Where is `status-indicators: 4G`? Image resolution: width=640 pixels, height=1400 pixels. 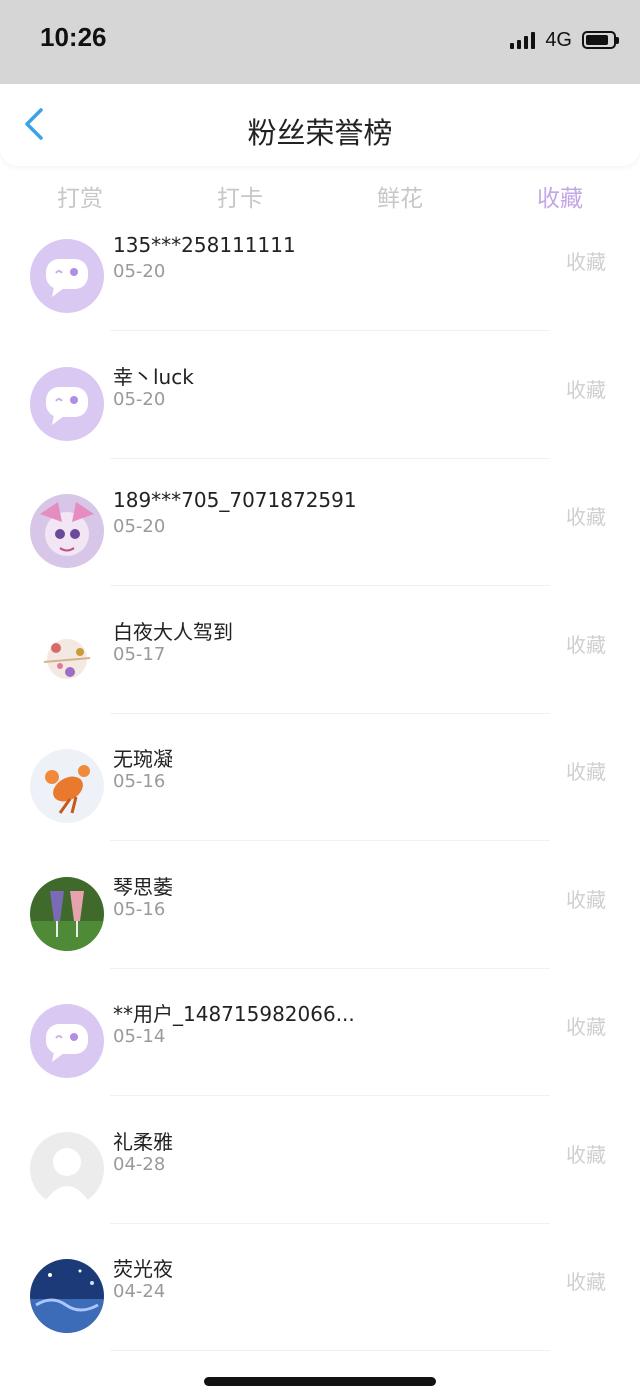 status-indicators: 4G is located at coordinates (564, 40).